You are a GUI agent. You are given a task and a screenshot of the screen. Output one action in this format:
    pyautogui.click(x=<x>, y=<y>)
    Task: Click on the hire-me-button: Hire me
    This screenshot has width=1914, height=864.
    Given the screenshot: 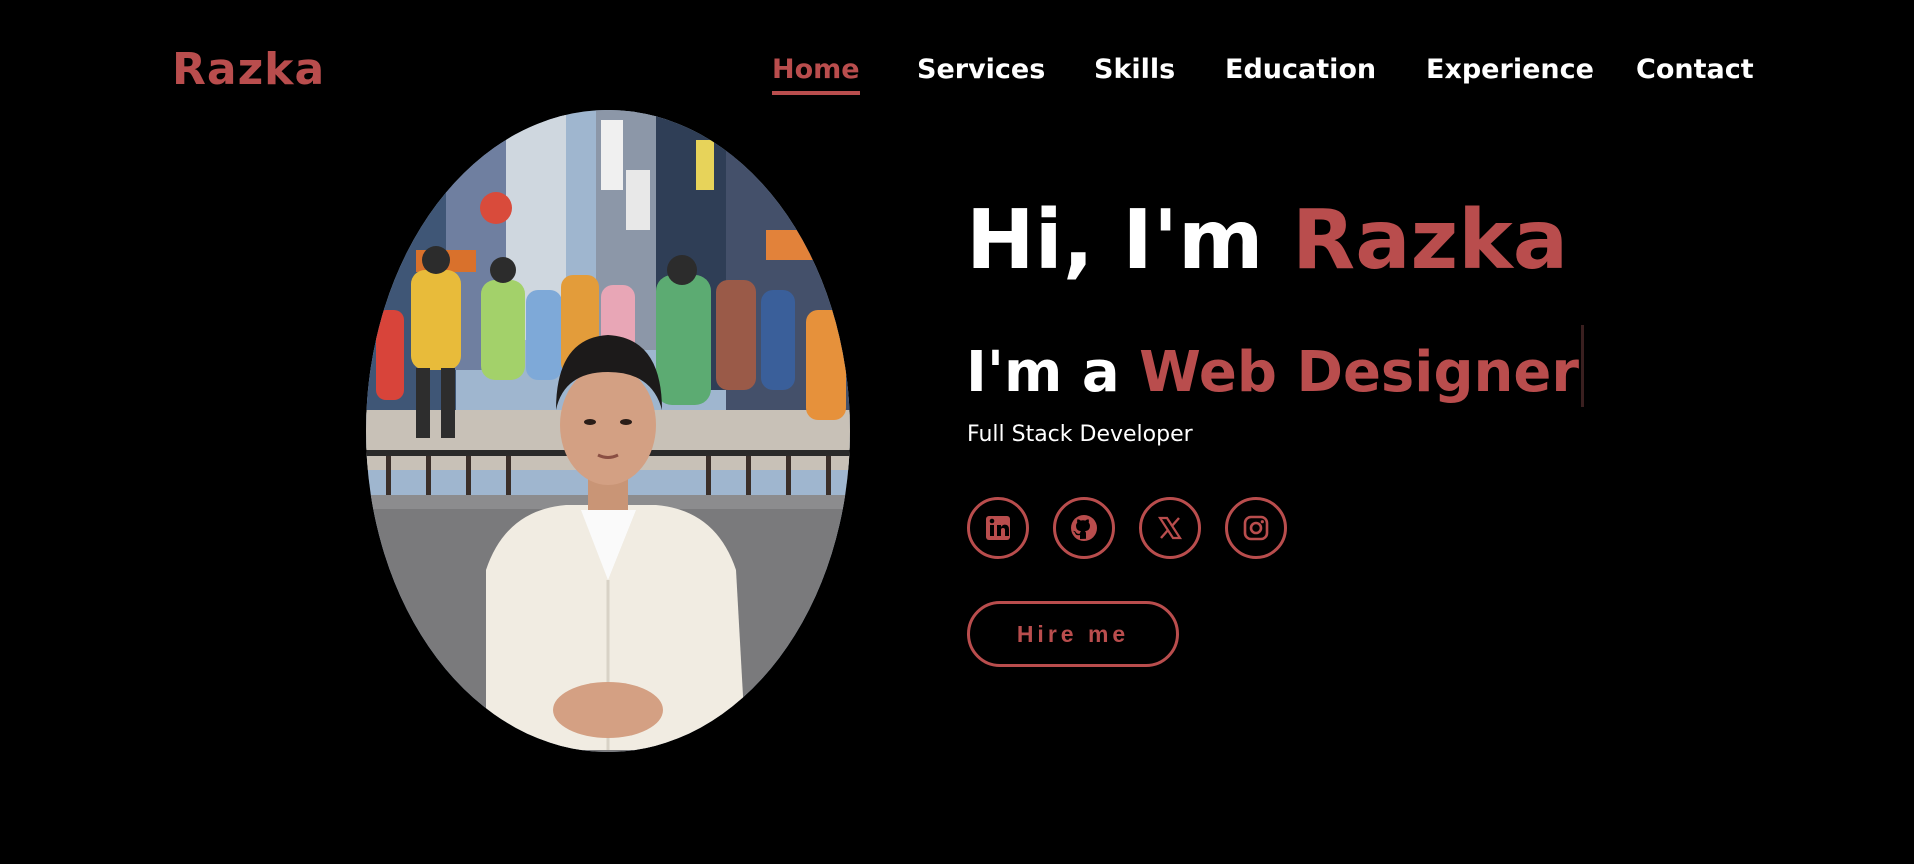 What is the action you would take?
    pyautogui.click(x=1073, y=634)
    